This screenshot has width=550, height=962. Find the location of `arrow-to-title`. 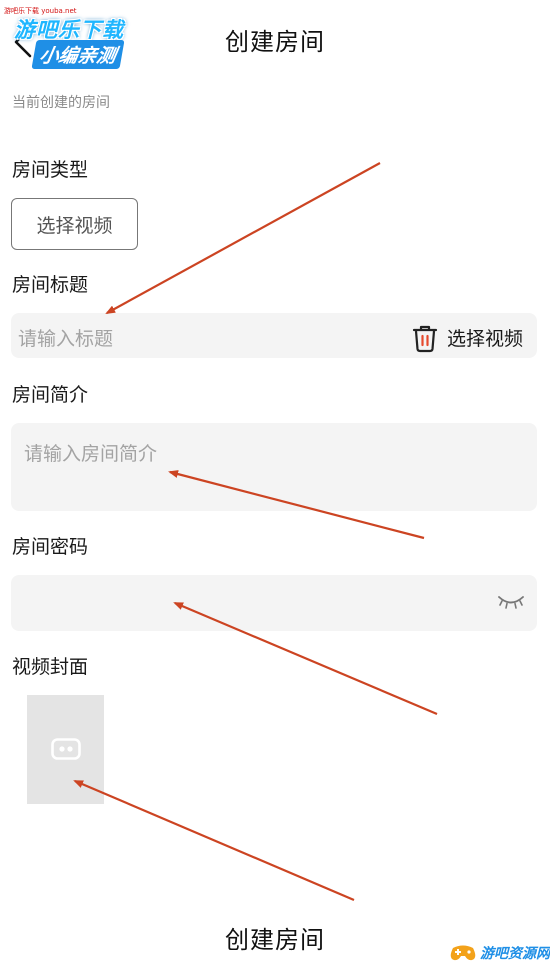

arrow-to-title is located at coordinates (243, 238).